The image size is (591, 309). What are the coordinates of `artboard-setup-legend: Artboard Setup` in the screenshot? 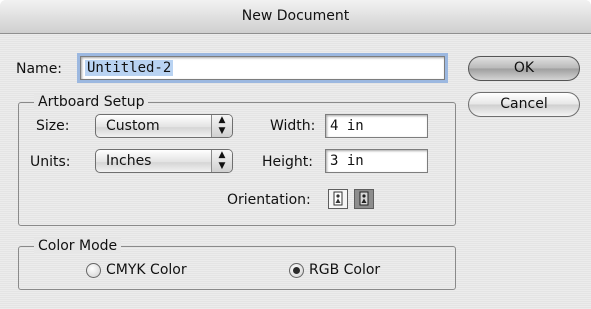 It's located at (91, 102).